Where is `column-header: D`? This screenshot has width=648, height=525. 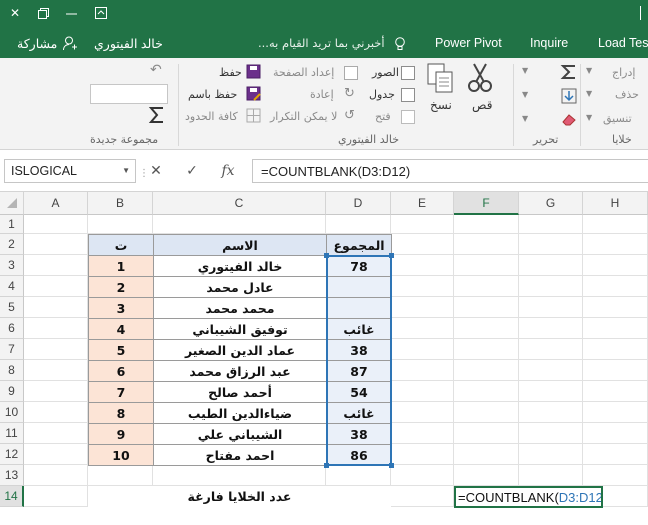 column-header: D is located at coordinates (358, 203).